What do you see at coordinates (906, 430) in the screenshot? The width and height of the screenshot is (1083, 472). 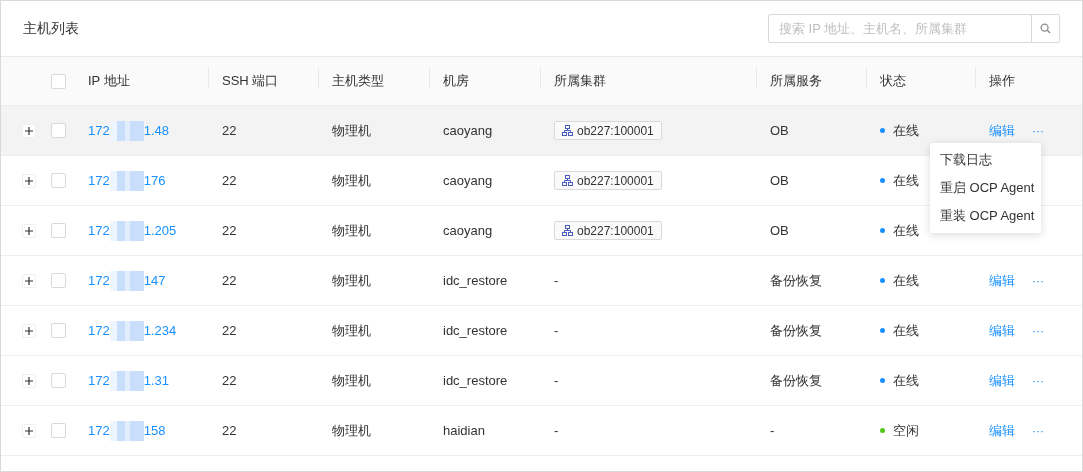 I see `status-text: 空闲` at bounding box center [906, 430].